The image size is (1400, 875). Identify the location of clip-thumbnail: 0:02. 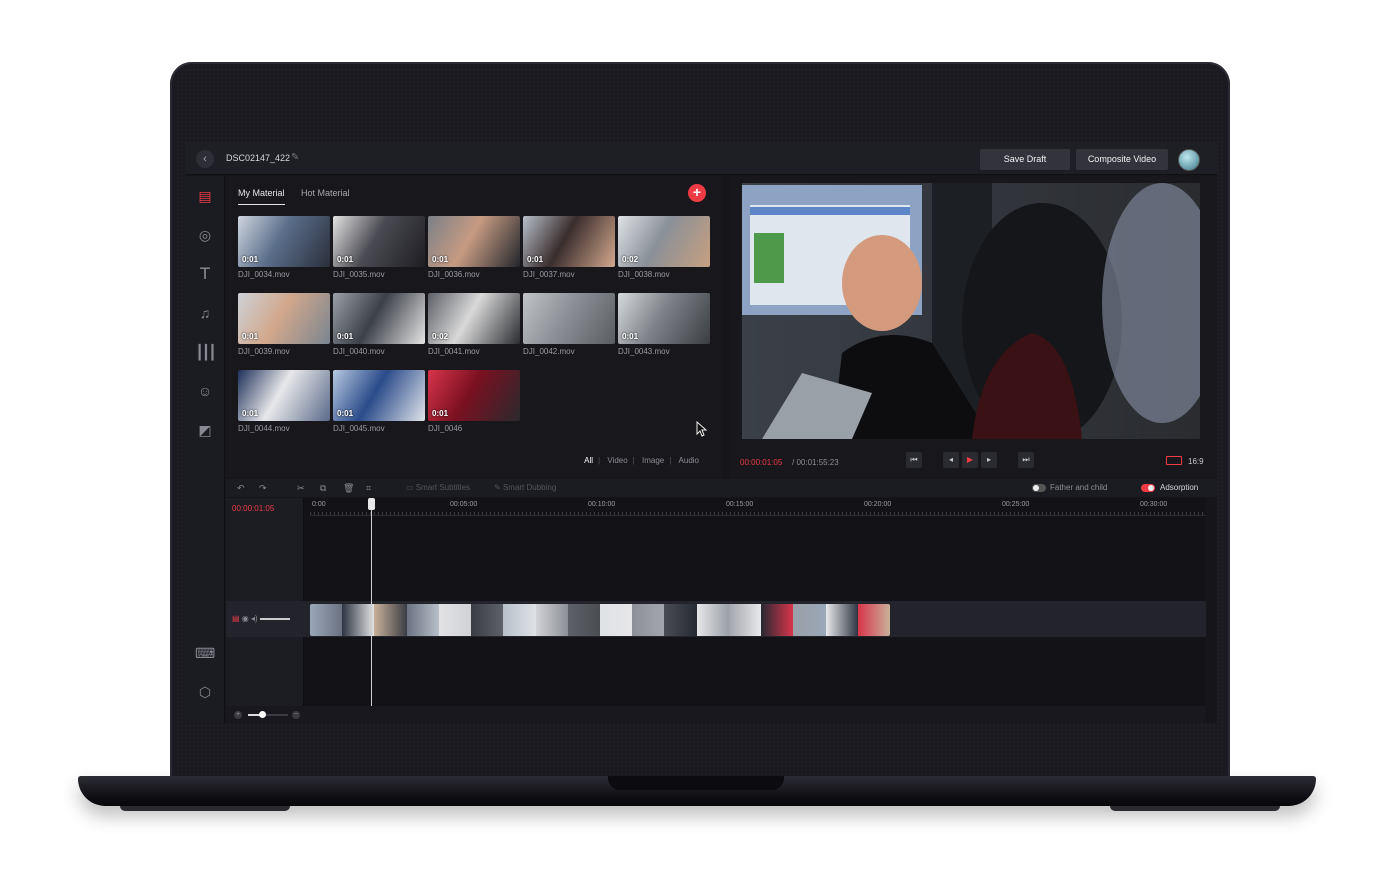
(474, 318).